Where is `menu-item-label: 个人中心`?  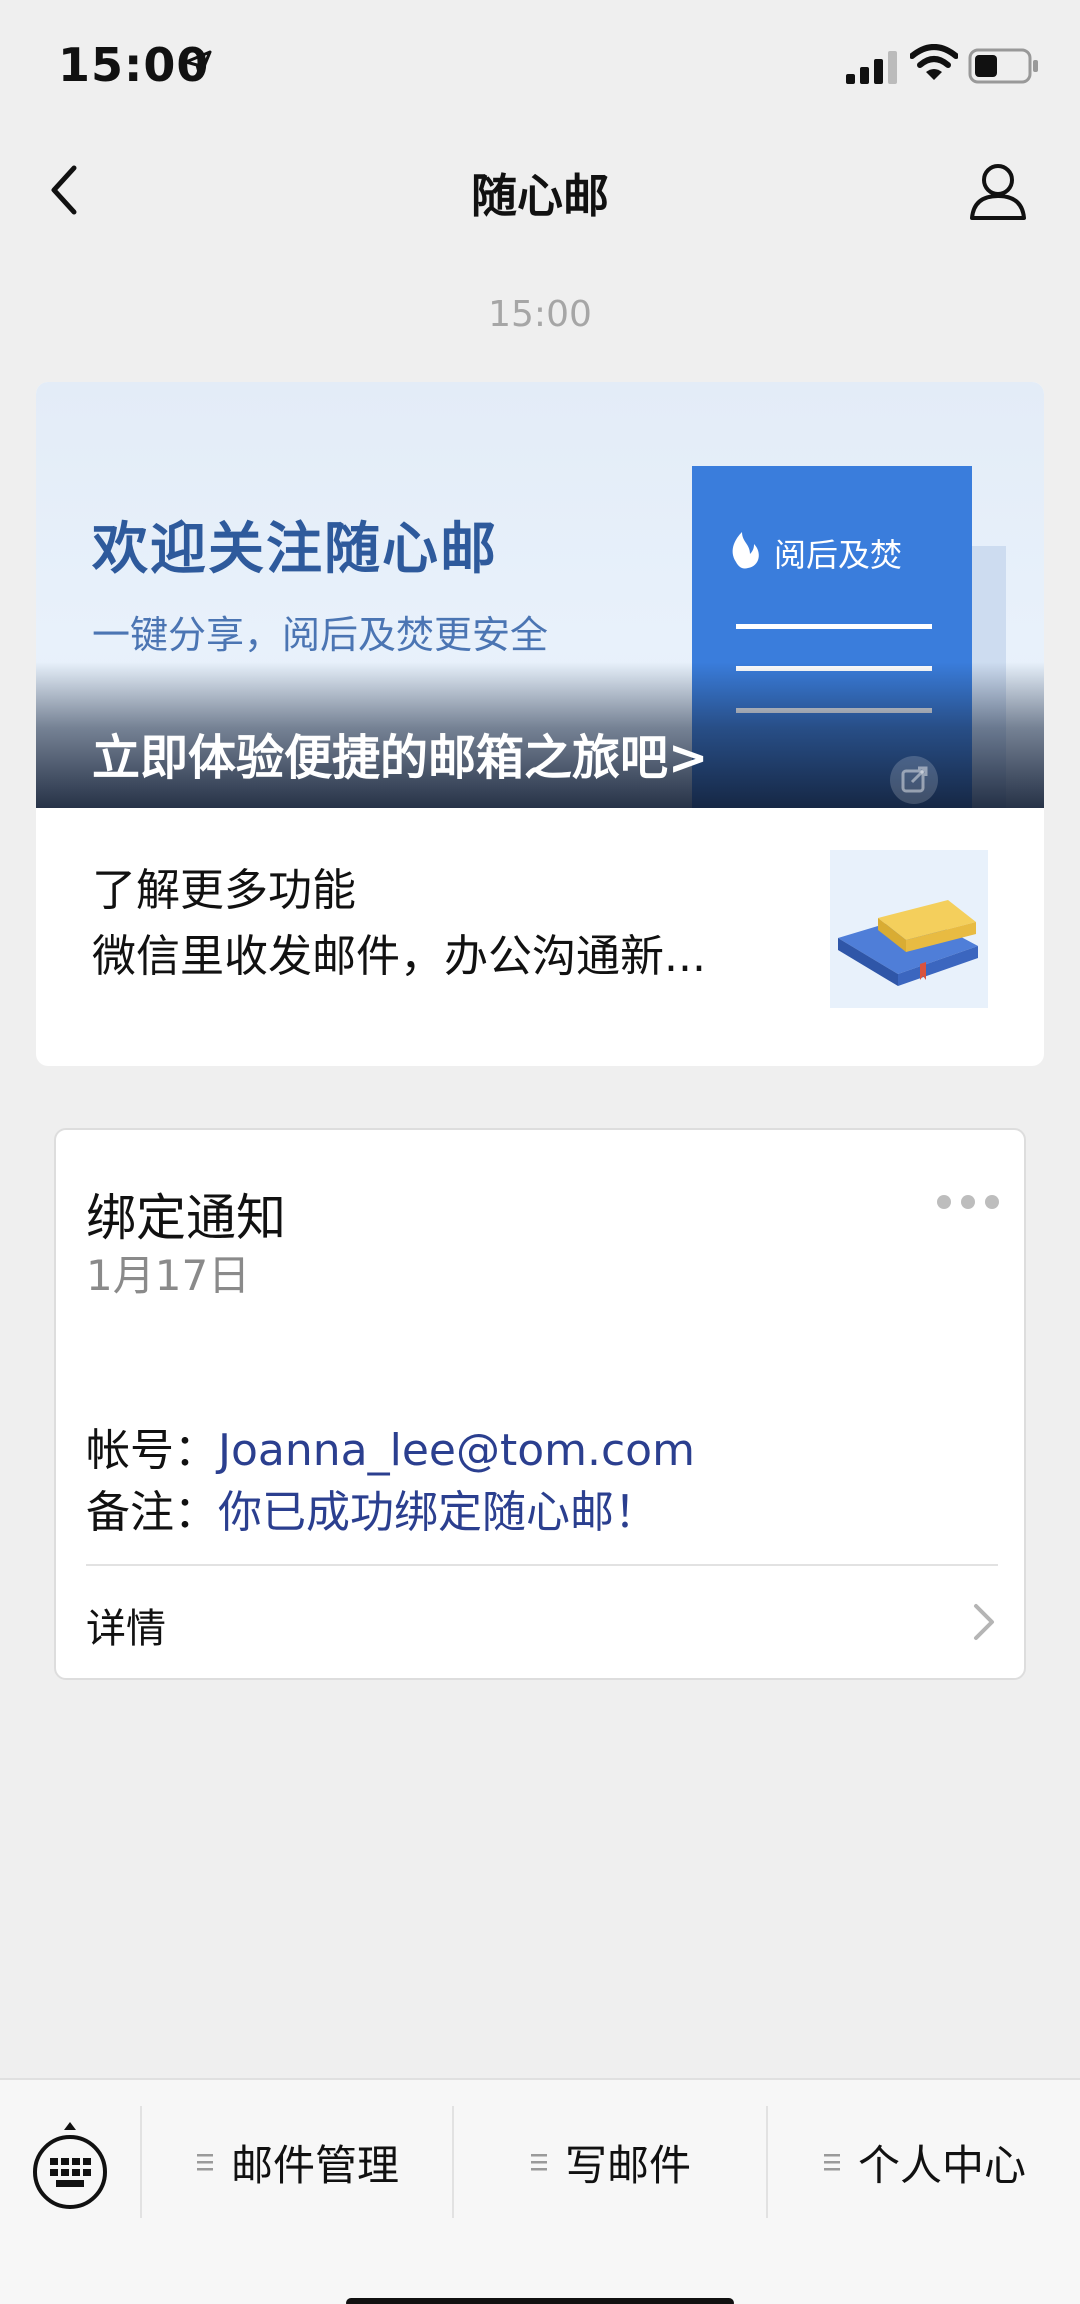
menu-item-label: 个人中心 is located at coordinates (941, 2165).